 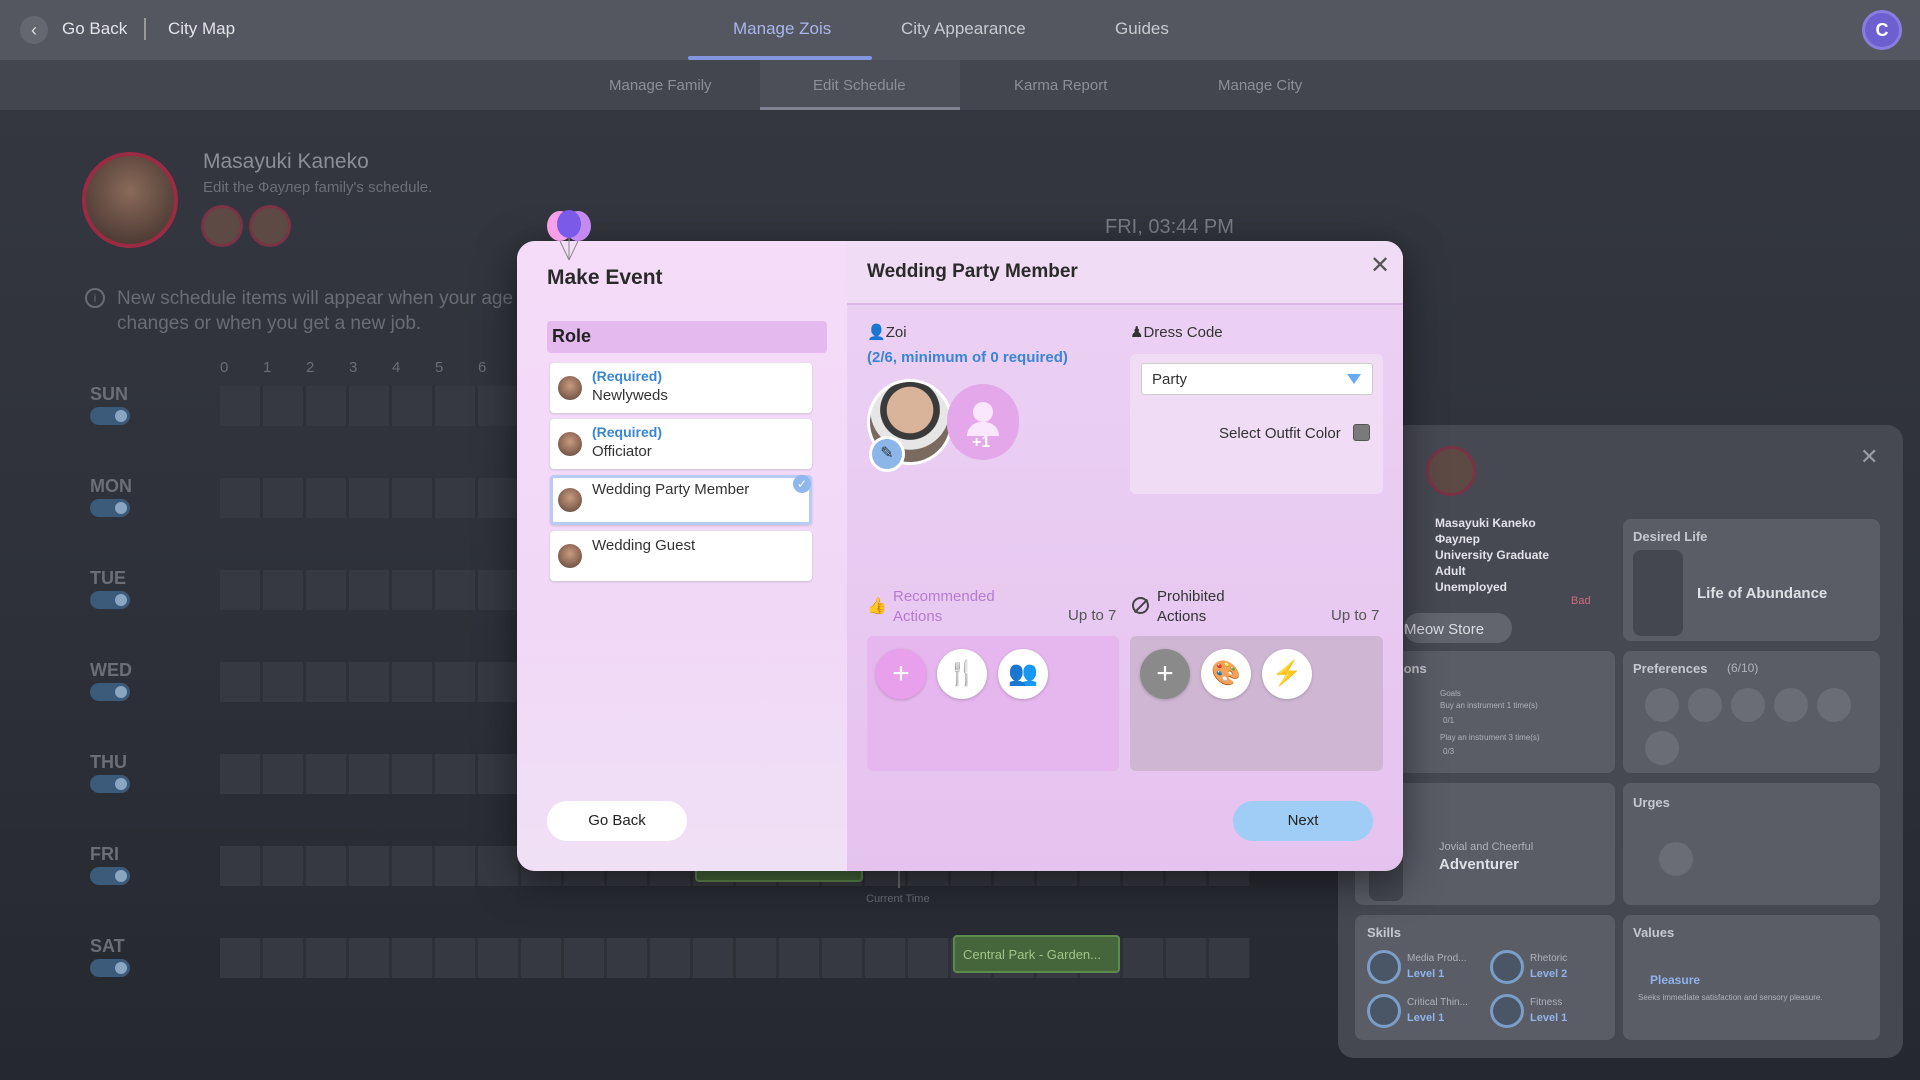 I want to click on desired-life-image, so click(x=1658, y=593).